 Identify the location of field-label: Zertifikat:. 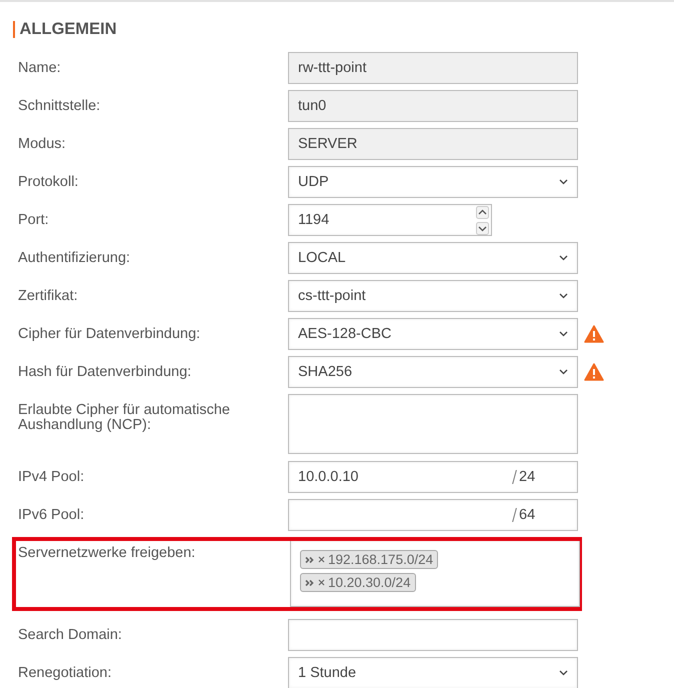
(48, 296).